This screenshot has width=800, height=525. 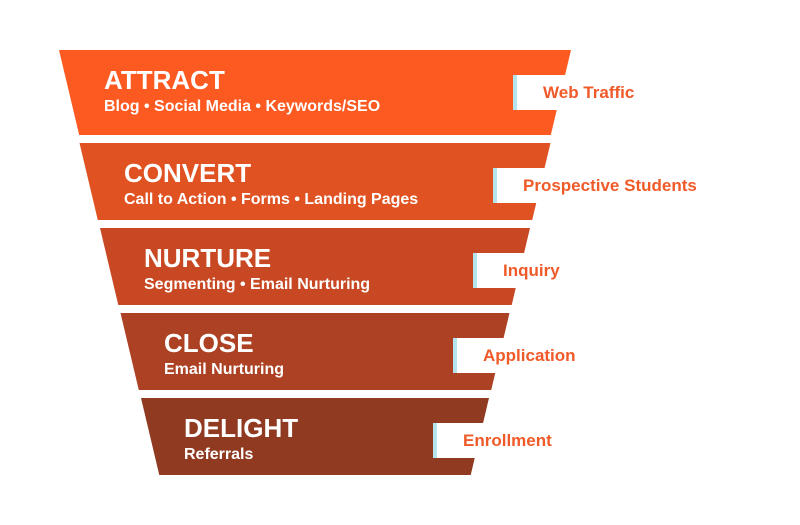 What do you see at coordinates (224, 369) in the screenshot?
I see `stage-items: Email Nurturing` at bounding box center [224, 369].